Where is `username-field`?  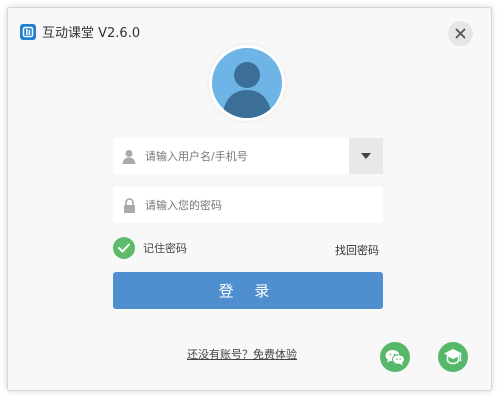 username-field is located at coordinates (248, 156).